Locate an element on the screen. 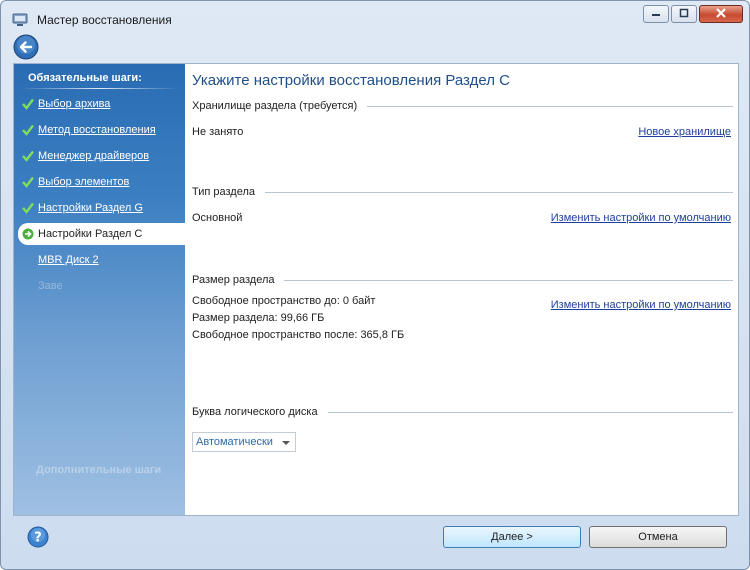 This screenshot has width=750, height=570. window-controls is located at coordinates (693, 14).